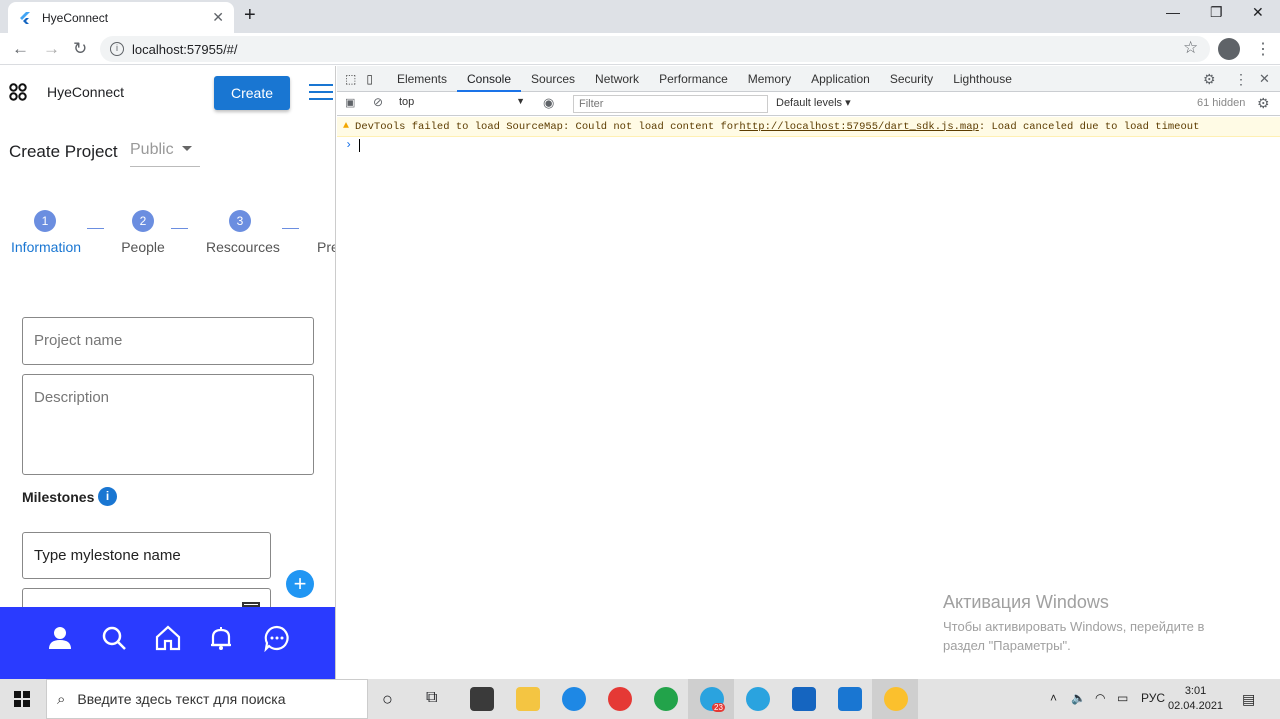 This screenshot has height=719, width=1280. Describe the element at coordinates (1053, 698) in the screenshot. I see `tray-chevron-icon: ˄` at that location.